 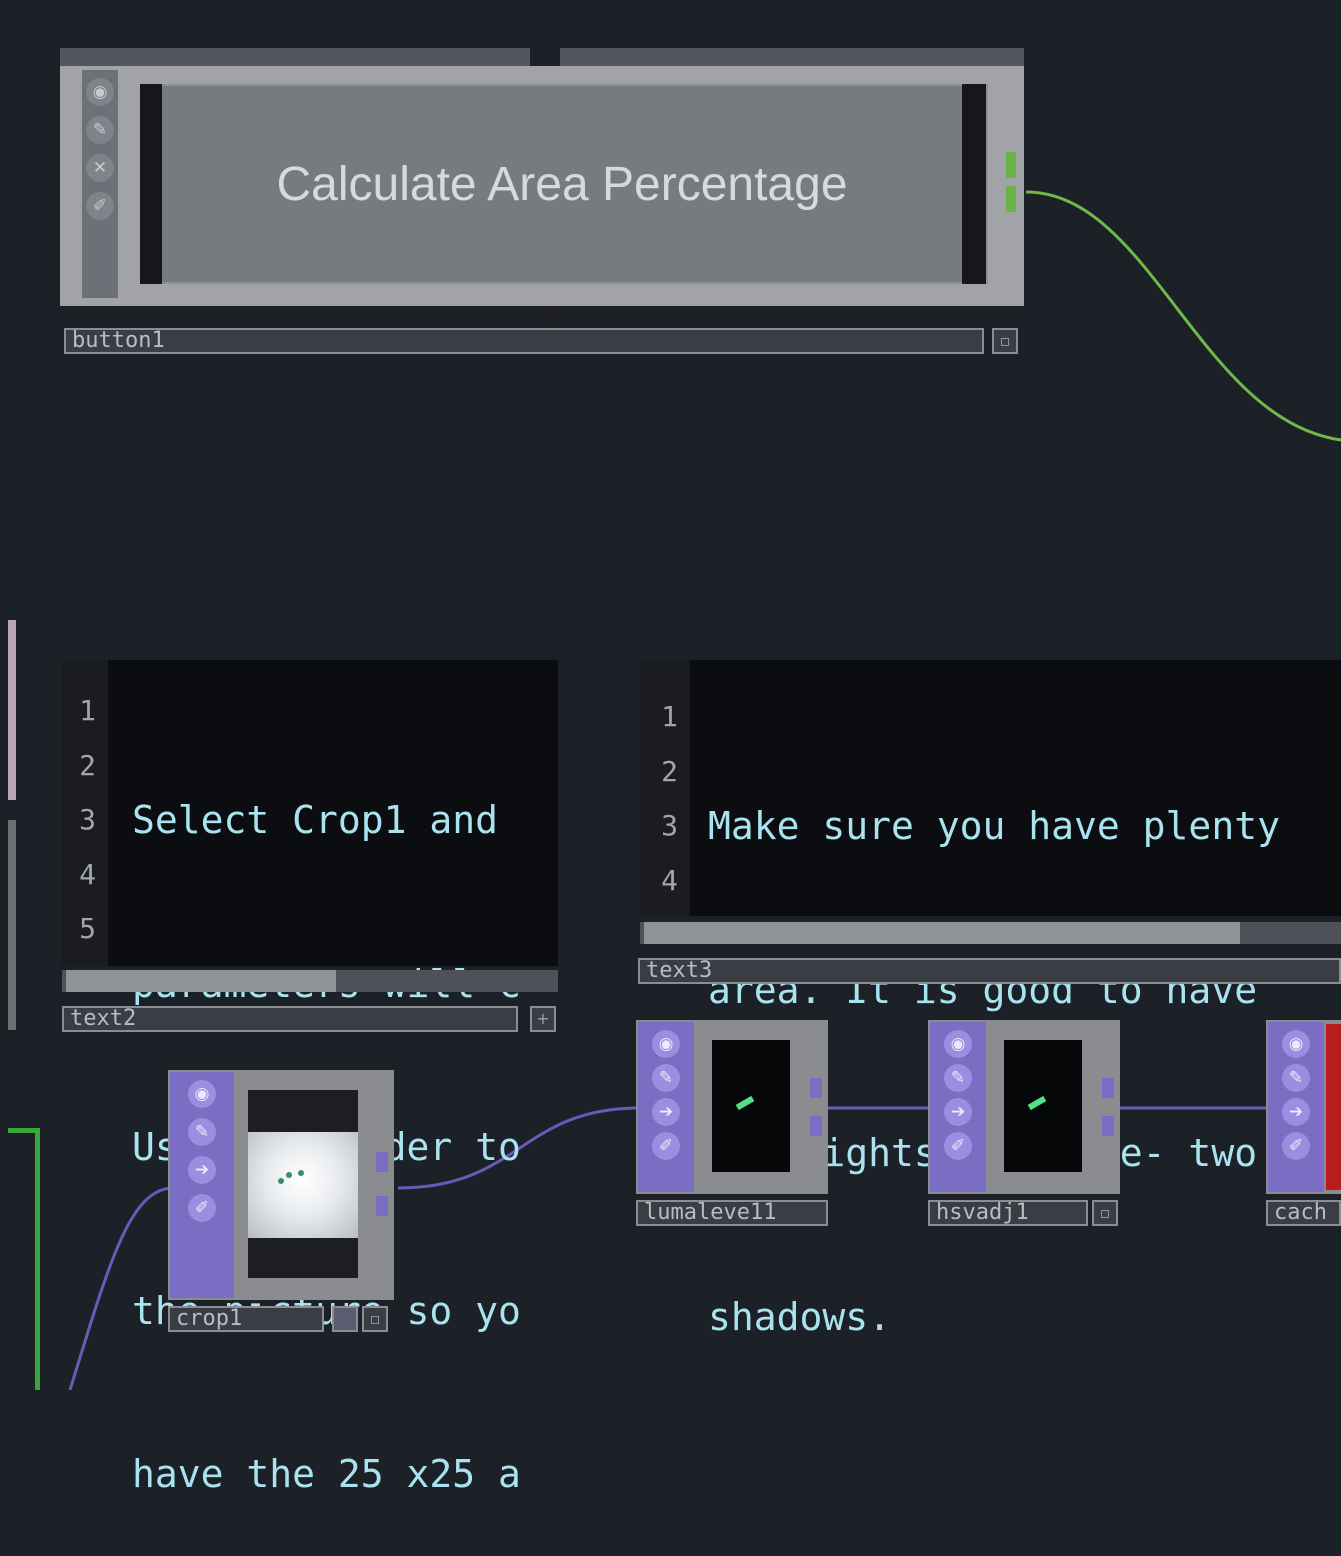 What do you see at coordinates (246, 1319) in the screenshot?
I see `crop-node-name: crop1` at bounding box center [246, 1319].